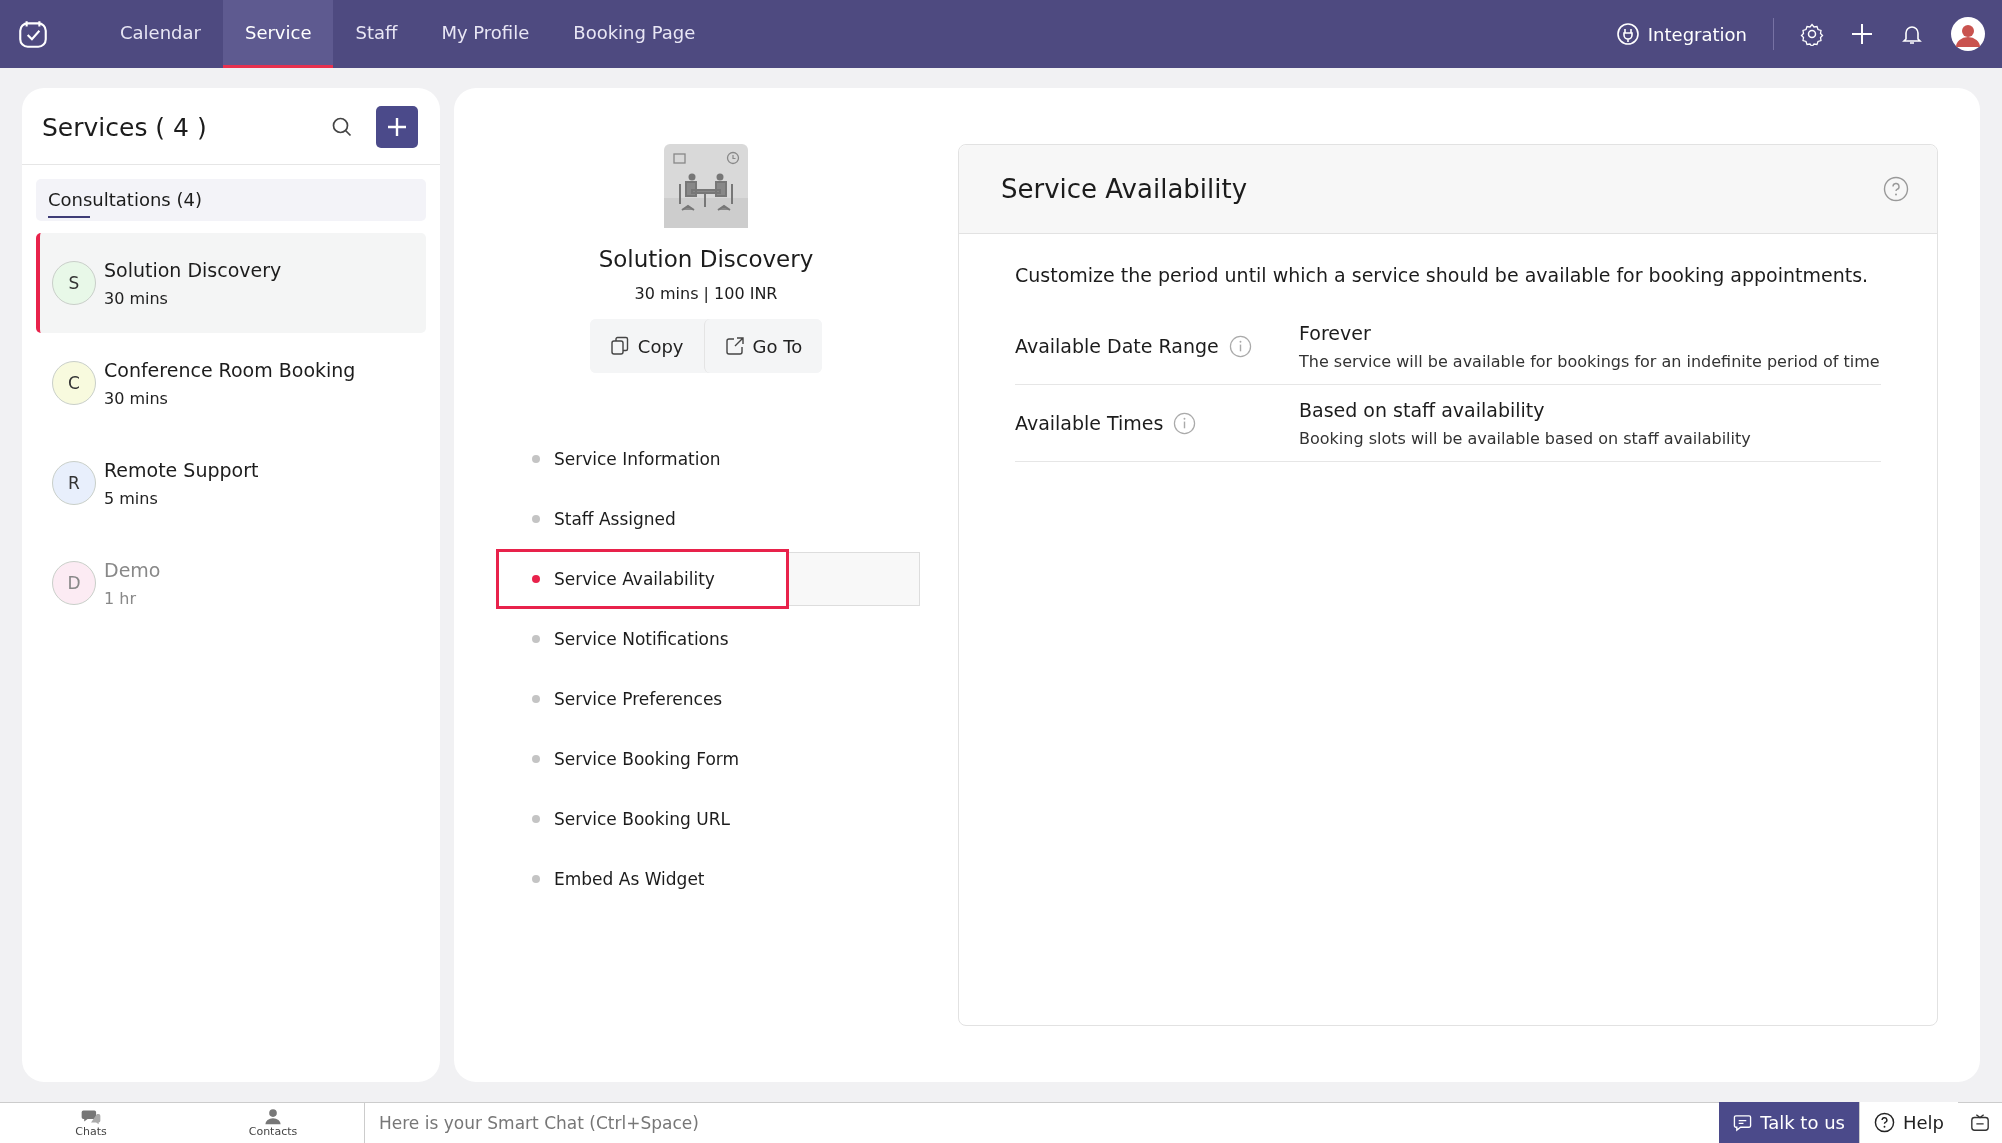 This screenshot has width=2002, height=1143. I want to click on service-list-item: C Conference Room Booking 30 mins, so click(231, 383).